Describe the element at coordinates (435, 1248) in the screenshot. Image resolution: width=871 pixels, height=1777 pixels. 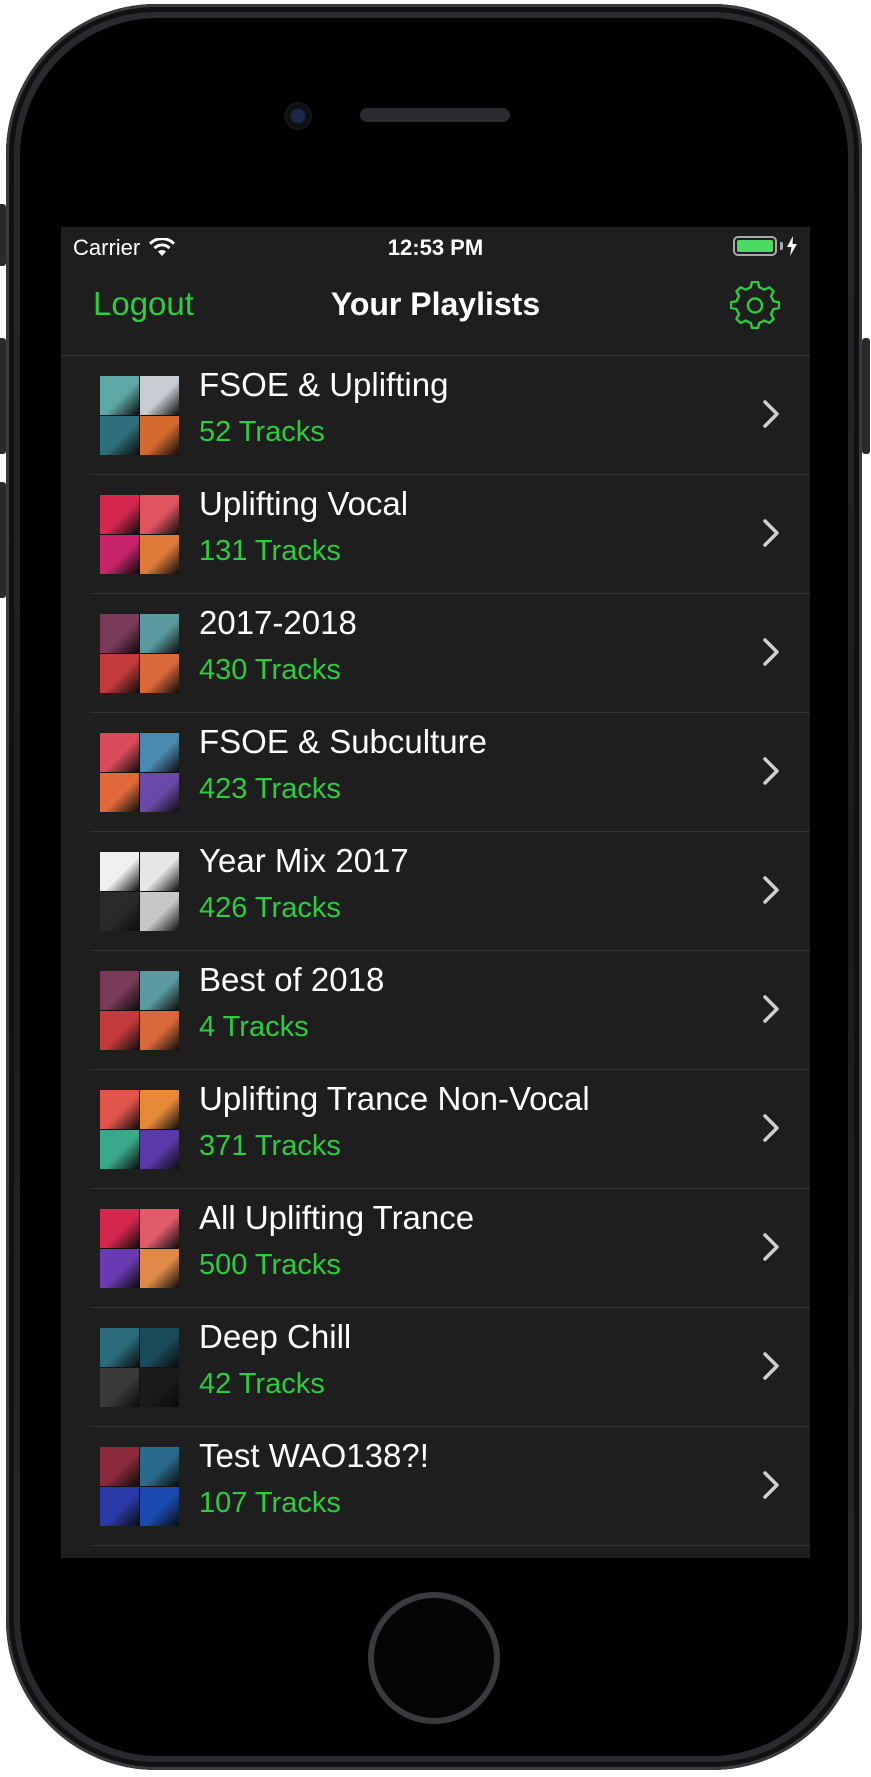
I see `playlist-row-all-uplifting-trance: All Uplifting Trance 500 Tracks` at that location.